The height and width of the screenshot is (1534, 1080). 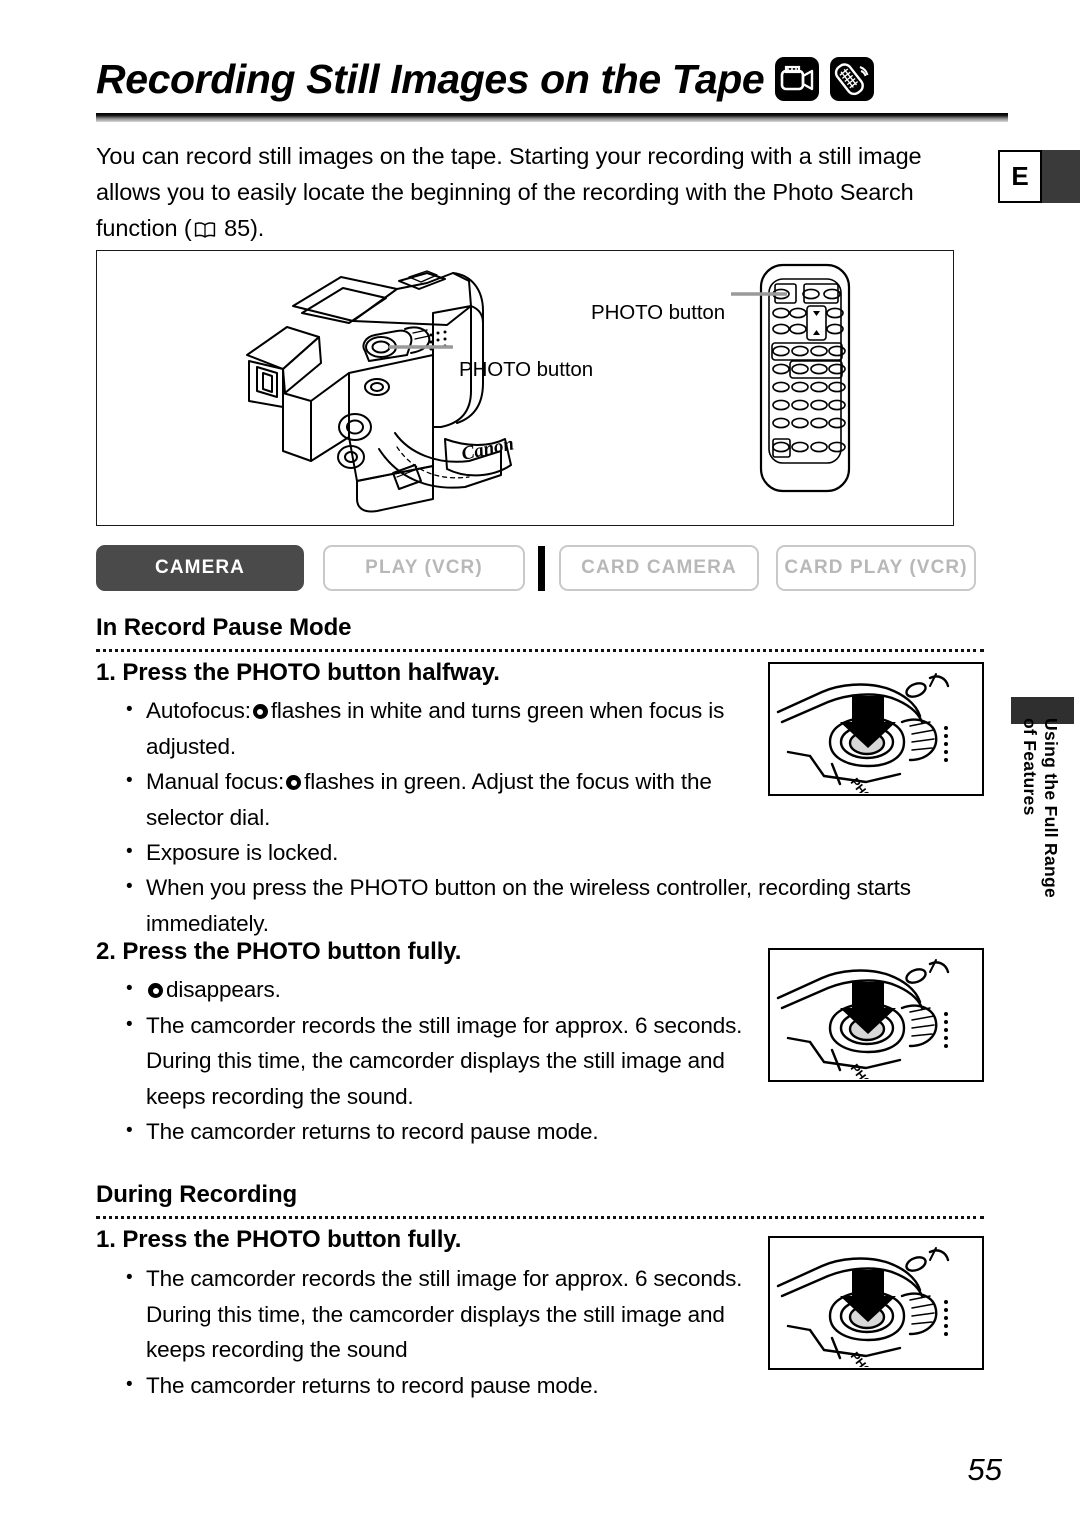 What do you see at coordinates (257, 228) in the screenshot?
I see `intro-text-part2: ).` at bounding box center [257, 228].